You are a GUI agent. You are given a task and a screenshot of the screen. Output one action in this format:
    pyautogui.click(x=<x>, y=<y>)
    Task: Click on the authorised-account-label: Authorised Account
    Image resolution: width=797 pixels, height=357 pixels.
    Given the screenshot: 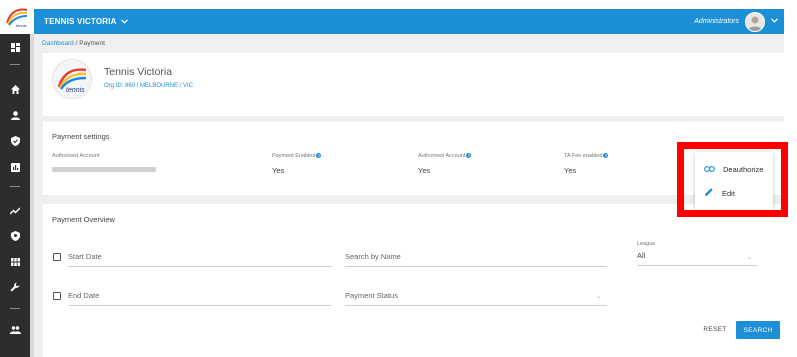 What is the action you would take?
    pyautogui.click(x=76, y=156)
    